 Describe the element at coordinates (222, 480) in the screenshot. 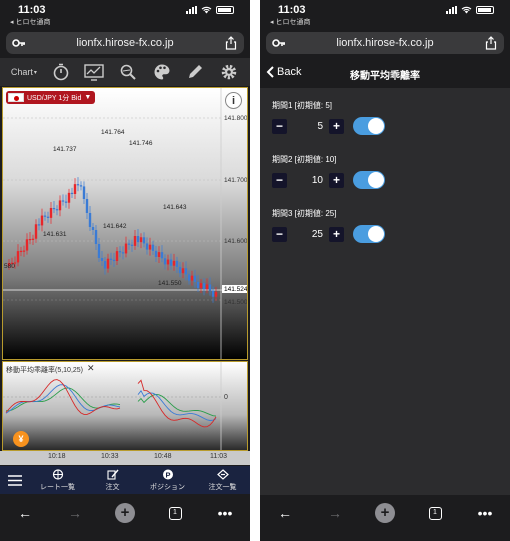

I see `nav-order-list: 注文一覧` at that location.